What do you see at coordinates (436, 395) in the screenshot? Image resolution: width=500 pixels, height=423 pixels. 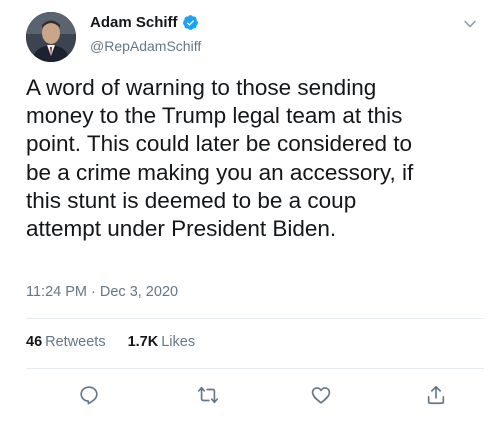 I see `share-icon` at bounding box center [436, 395].